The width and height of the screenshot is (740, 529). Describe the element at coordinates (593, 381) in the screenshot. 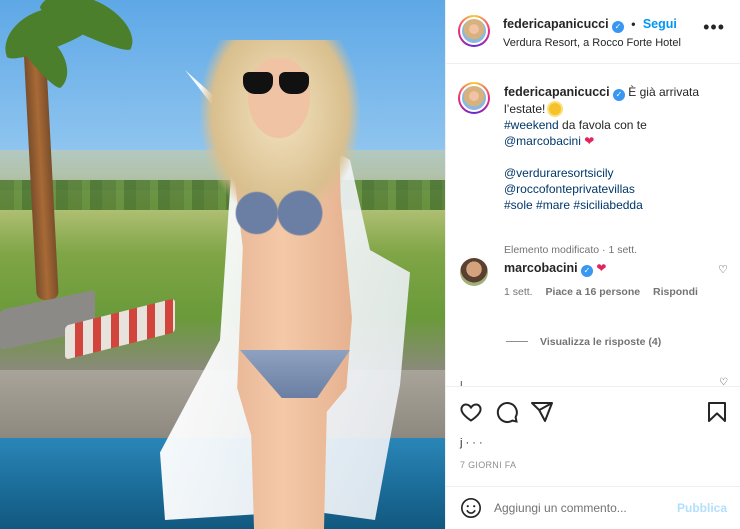

I see `next-comment-clipped: ı ♡` at that location.